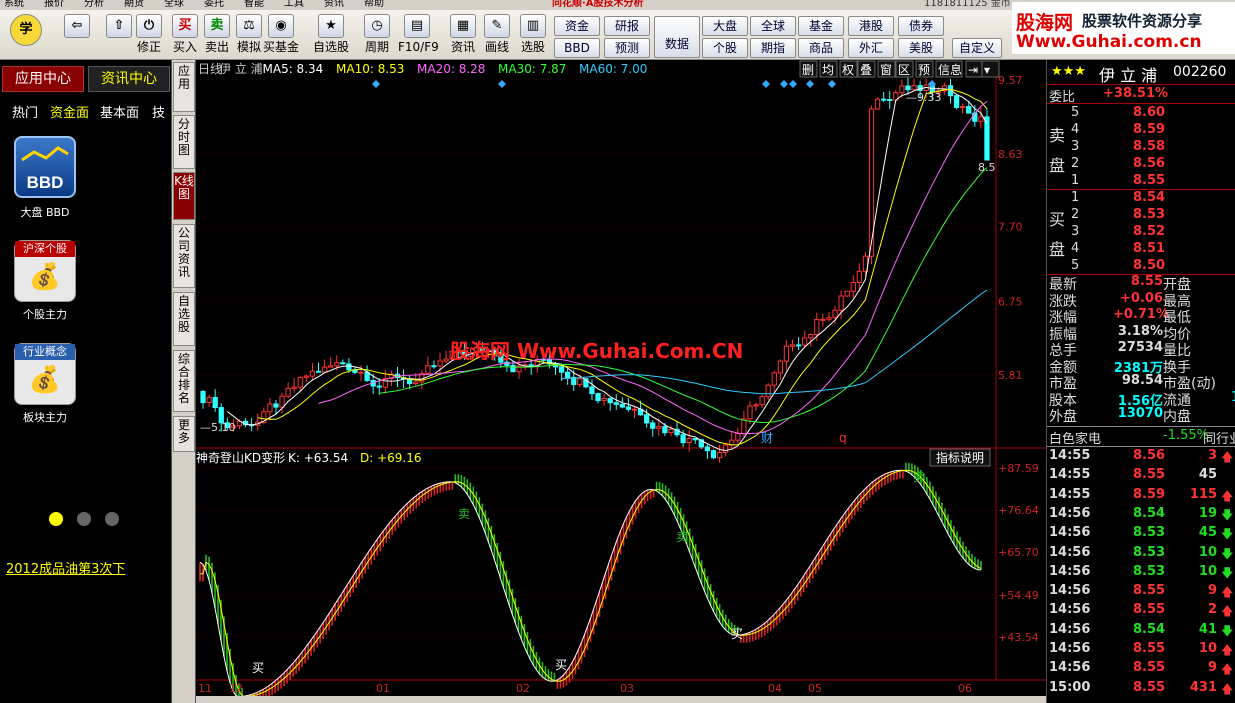 The width and height of the screenshot is (1235, 703). Describe the element at coordinates (52, 4) in the screenshot. I see `menu-1: 报价` at that location.